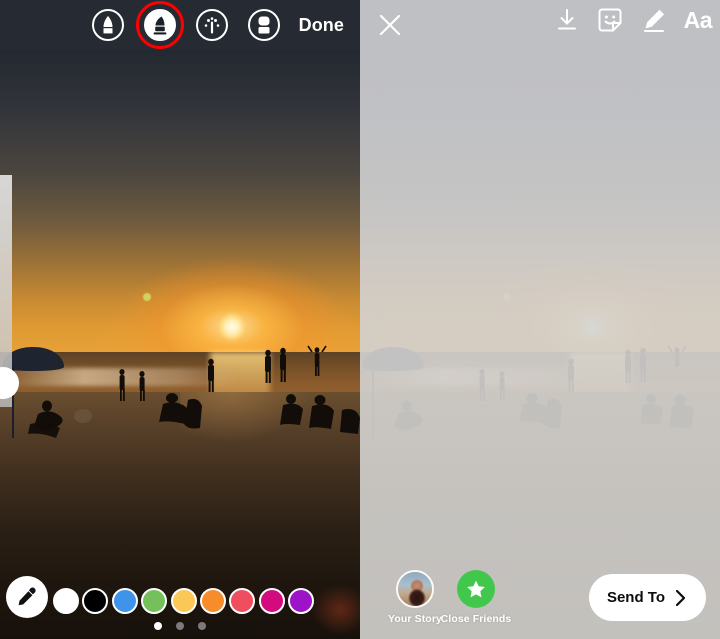 The image size is (720, 639). I want to click on tool-neon, so click(212, 25).